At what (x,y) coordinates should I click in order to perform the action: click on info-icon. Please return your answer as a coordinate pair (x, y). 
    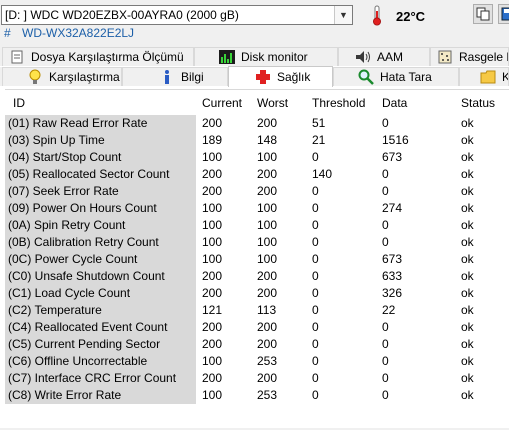
    Looking at the image, I should click on (167, 77).